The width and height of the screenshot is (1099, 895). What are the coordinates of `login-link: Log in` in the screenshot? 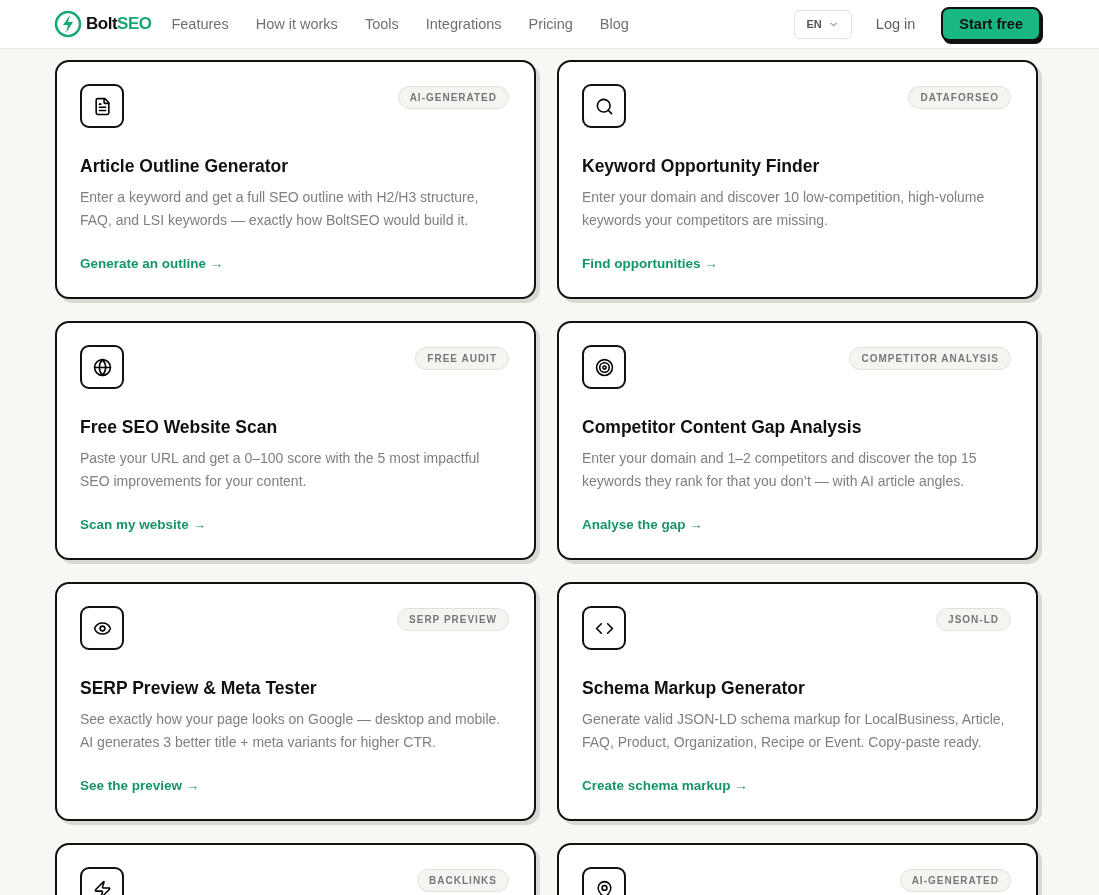 It's located at (895, 24).